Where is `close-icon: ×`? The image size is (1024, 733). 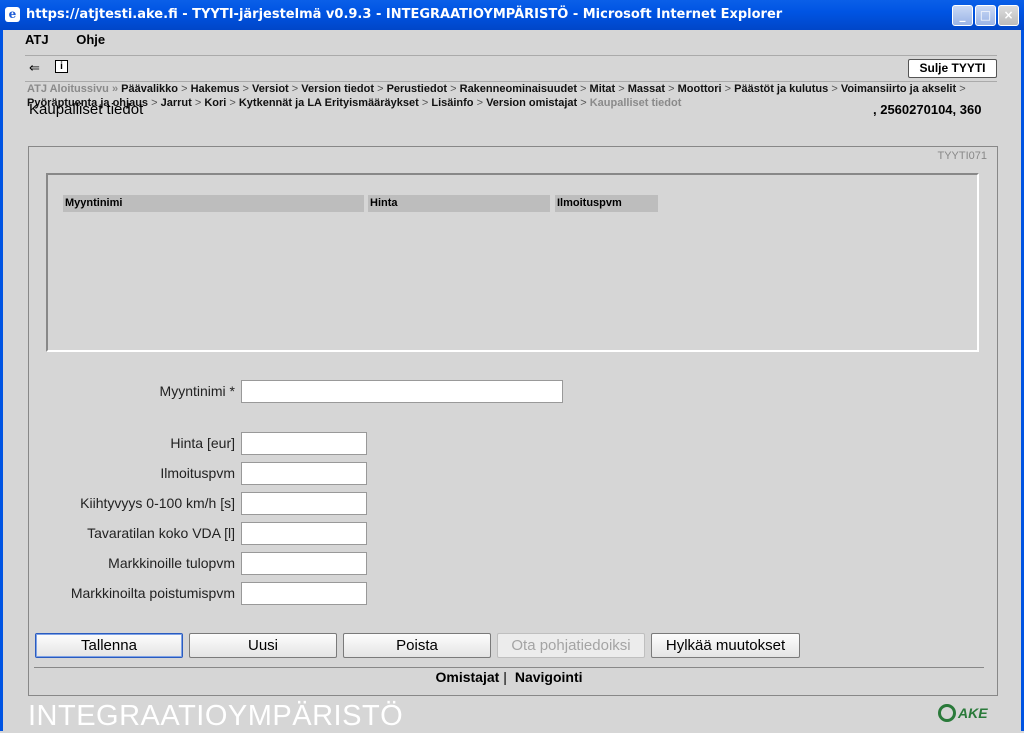 close-icon: × is located at coordinates (1008, 15).